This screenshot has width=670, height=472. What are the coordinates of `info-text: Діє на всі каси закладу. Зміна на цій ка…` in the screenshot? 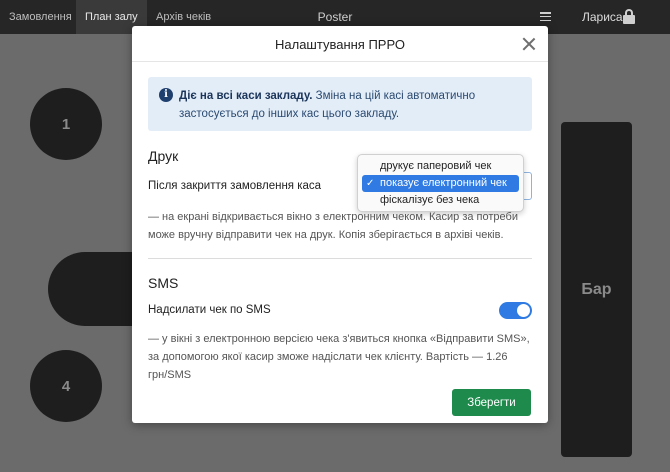 It's located at (349, 105).